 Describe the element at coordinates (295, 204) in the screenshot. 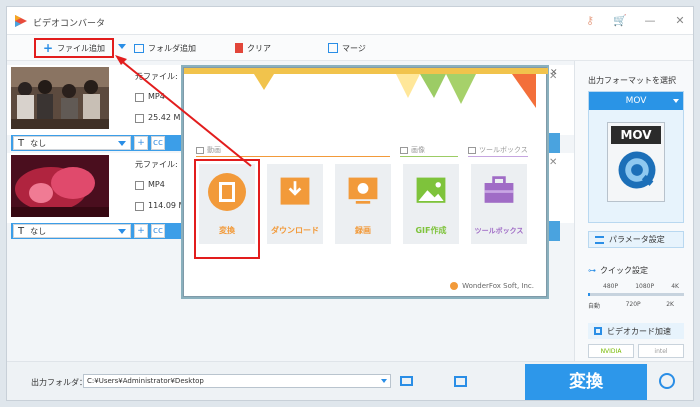

I see `download-card: ダウンロード` at that location.